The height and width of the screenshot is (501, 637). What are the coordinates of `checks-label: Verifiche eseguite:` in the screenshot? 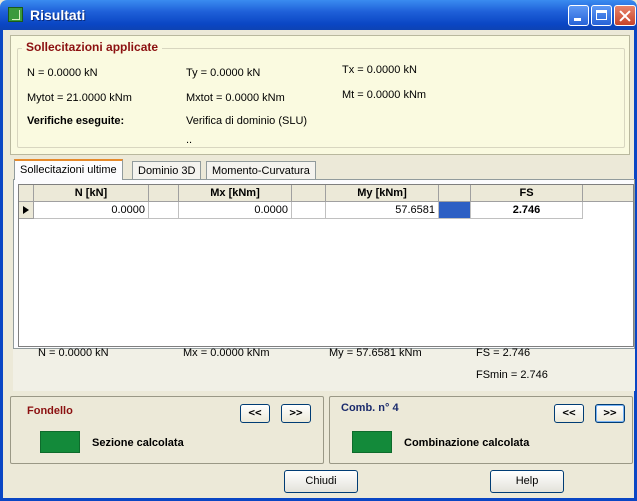 It's located at (76, 121).